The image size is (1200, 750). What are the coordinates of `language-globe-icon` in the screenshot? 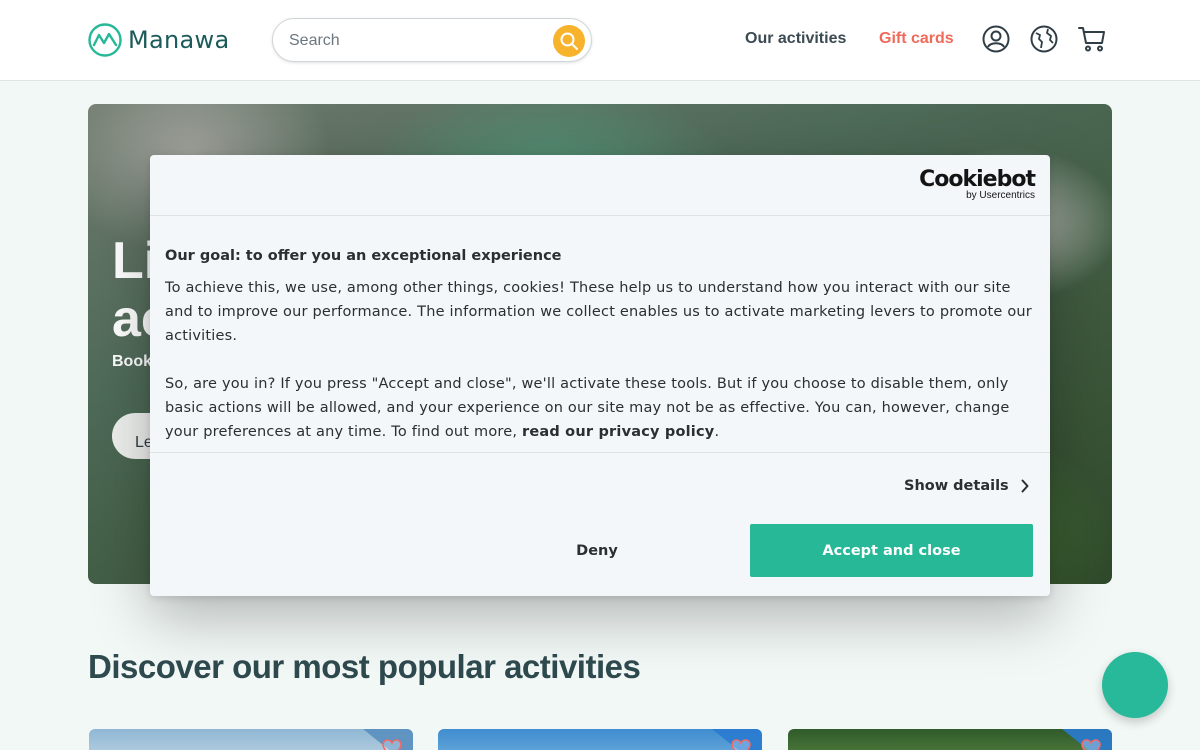 It's located at (1044, 39).